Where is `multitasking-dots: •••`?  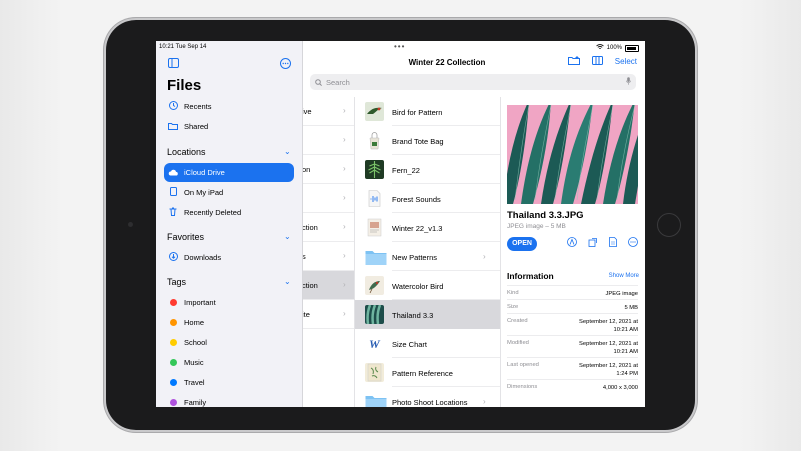
multitasking-dots: ••• is located at coordinates (399, 46).